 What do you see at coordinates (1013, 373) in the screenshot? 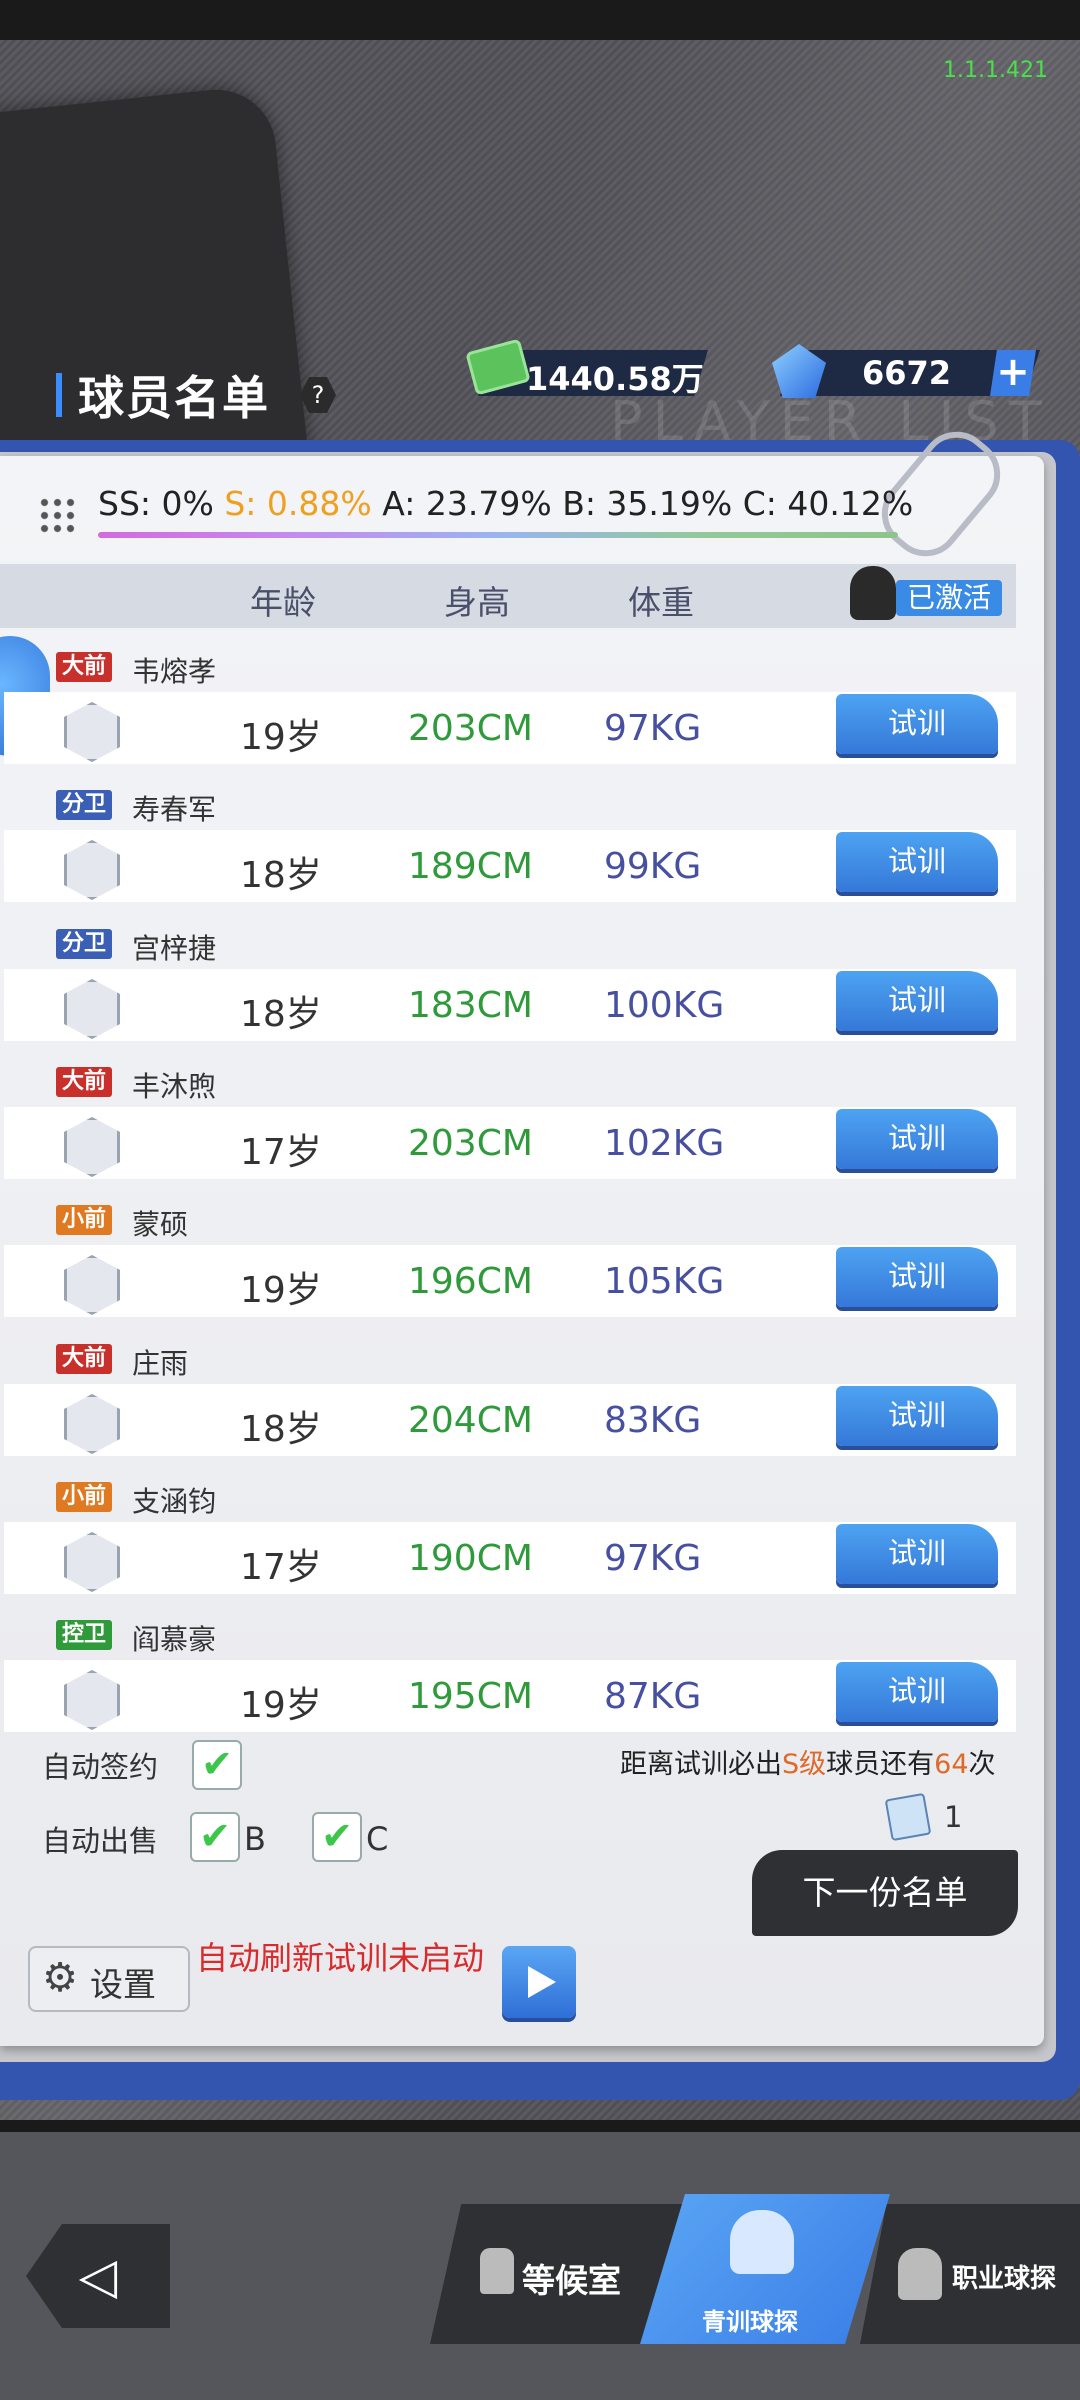
I see `add-gems-button: +` at bounding box center [1013, 373].